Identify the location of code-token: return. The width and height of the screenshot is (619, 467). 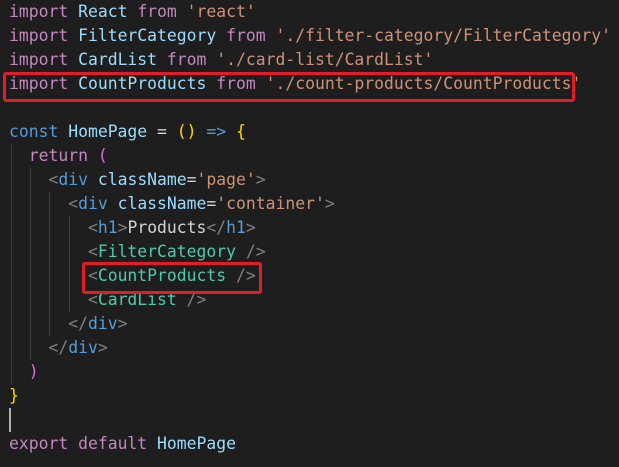
(58, 155).